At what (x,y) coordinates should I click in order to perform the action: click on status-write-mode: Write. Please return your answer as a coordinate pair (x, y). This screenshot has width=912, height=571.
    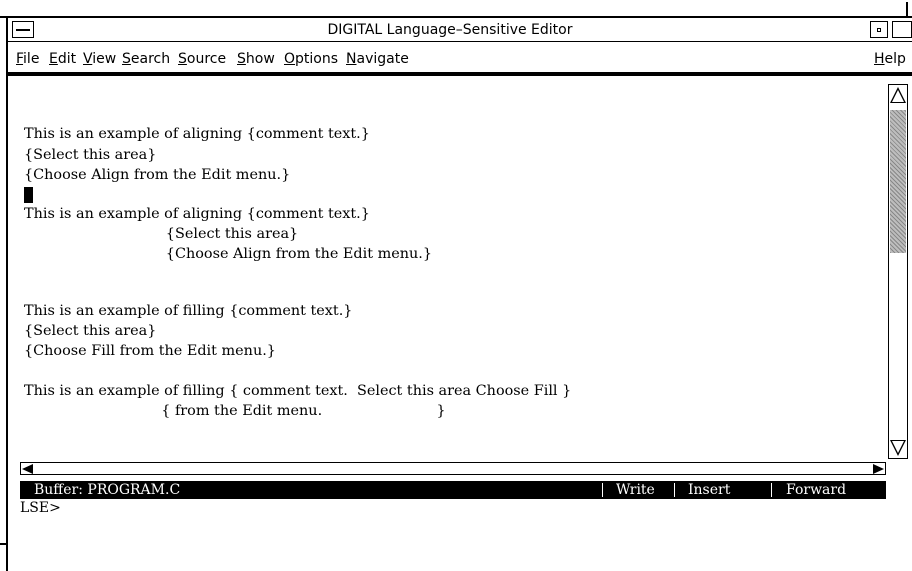
    Looking at the image, I should click on (635, 490).